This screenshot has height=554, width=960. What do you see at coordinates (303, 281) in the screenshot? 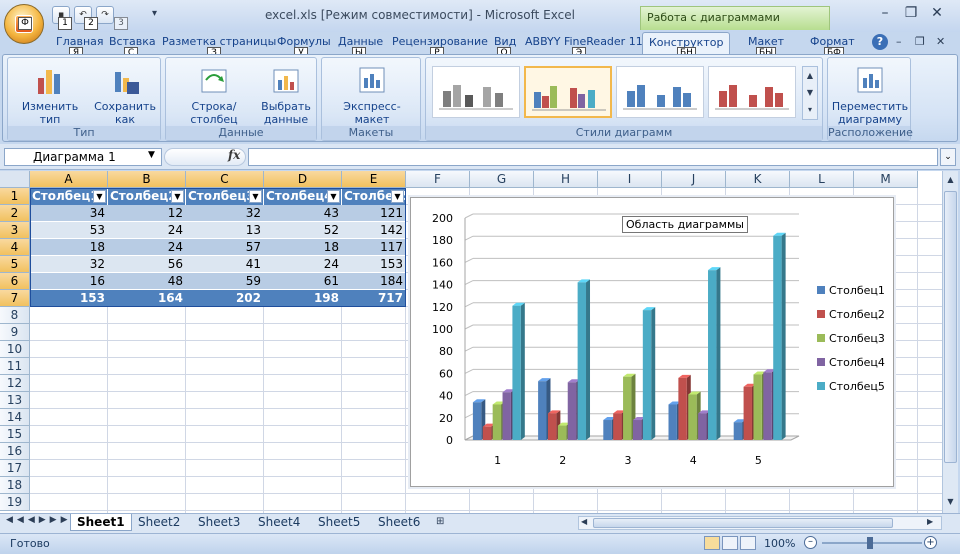
I see `table-cell: 61` at bounding box center [303, 281].